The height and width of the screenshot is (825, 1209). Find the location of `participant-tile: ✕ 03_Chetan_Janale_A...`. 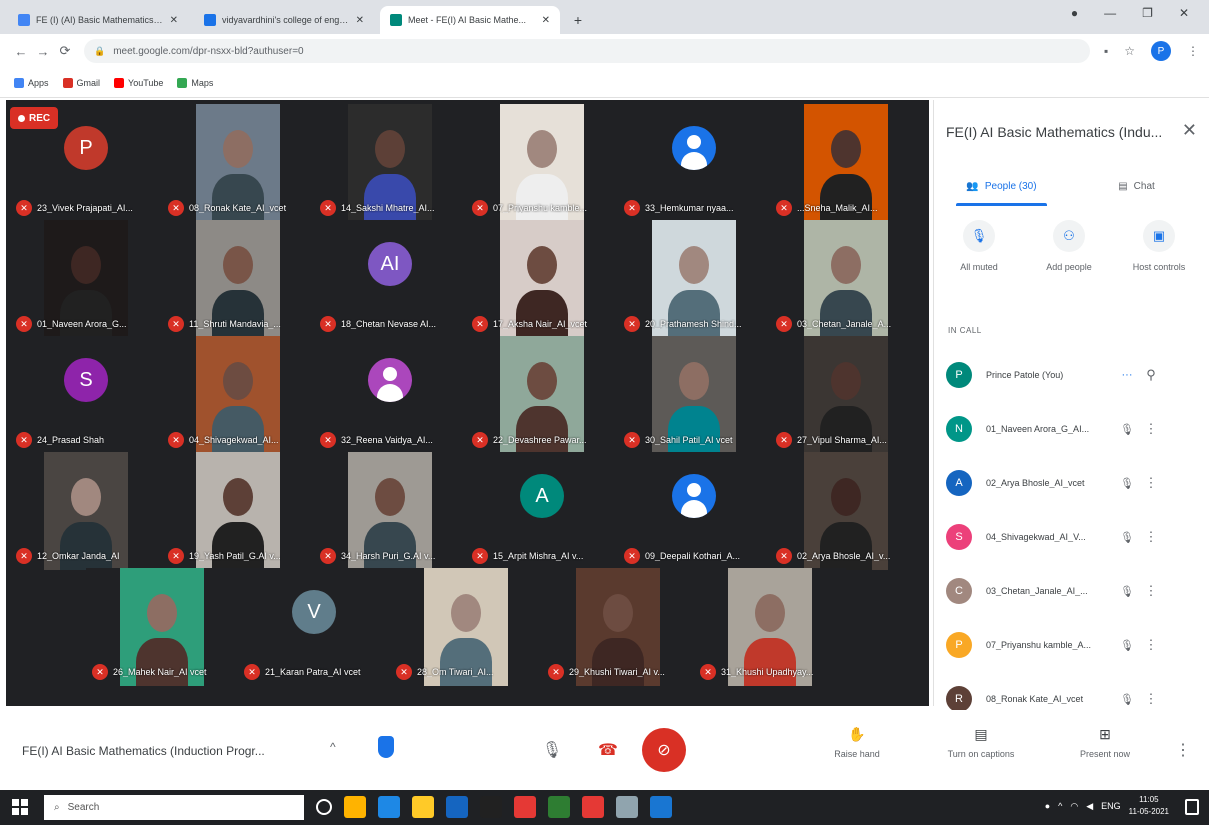

participant-tile: ✕ 03_Chetan_Janale_A... is located at coordinates (846, 279).